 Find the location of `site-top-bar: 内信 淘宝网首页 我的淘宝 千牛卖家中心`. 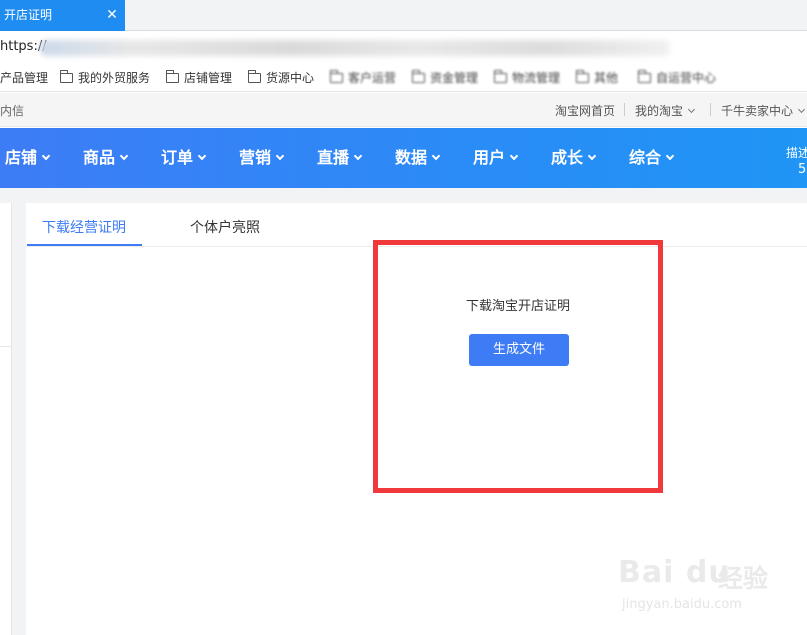

site-top-bar: 内信 淘宝网首页 我的淘宝 千牛卖家中心 is located at coordinates (403, 110).